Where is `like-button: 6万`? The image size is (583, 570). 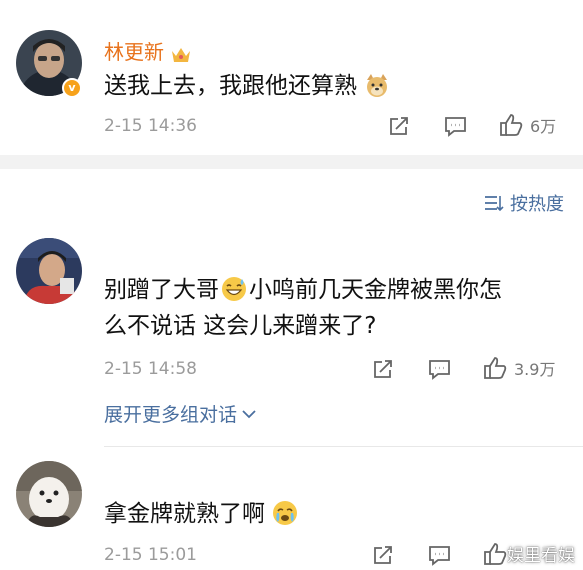 like-button: 6万 is located at coordinates (527, 125).